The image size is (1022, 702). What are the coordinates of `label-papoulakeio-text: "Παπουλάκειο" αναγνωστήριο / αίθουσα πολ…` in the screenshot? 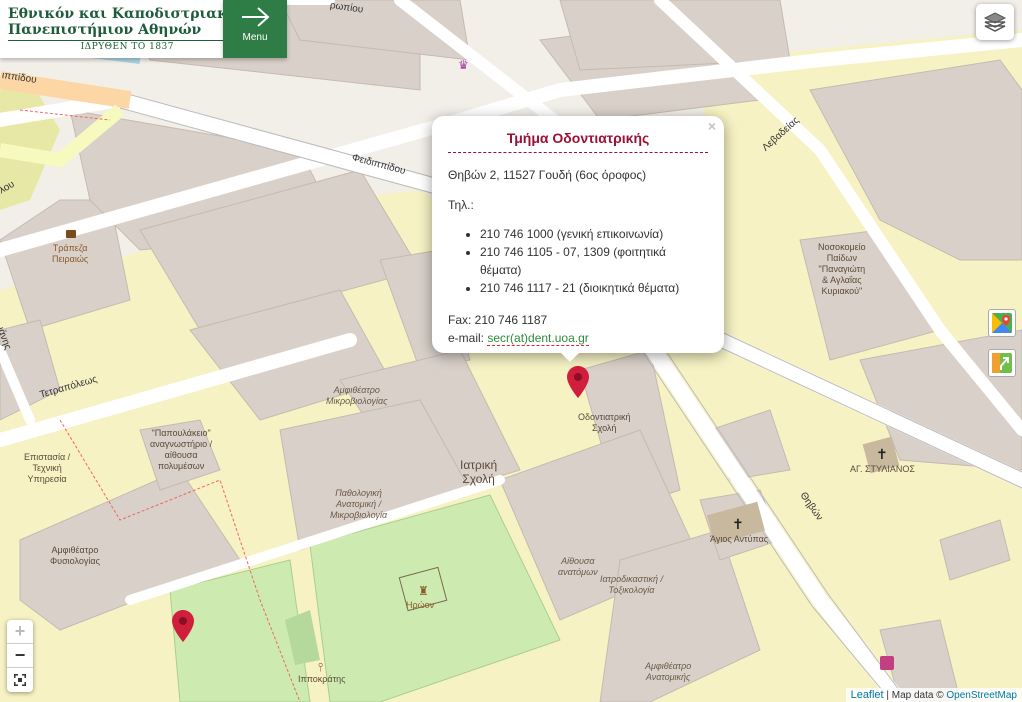 It's located at (181, 449).